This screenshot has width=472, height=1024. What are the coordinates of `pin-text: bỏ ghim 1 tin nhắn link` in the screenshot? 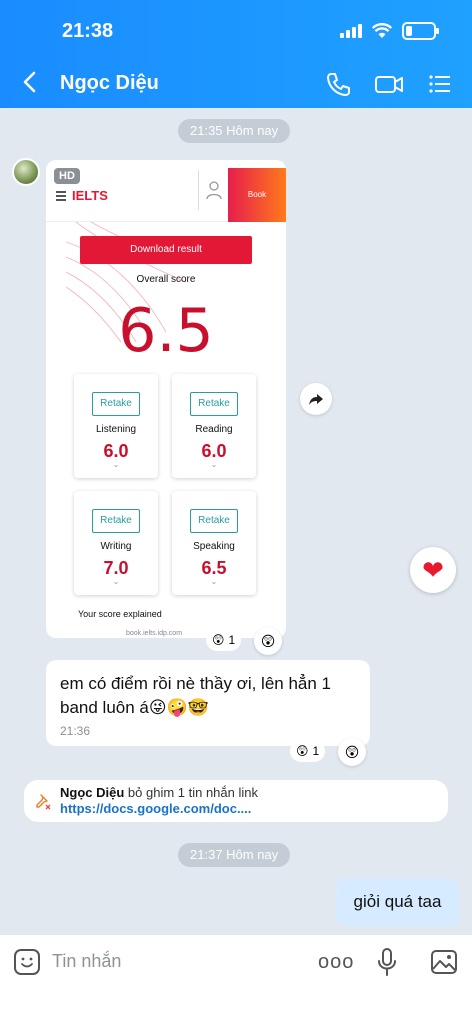 It's located at (191, 792).